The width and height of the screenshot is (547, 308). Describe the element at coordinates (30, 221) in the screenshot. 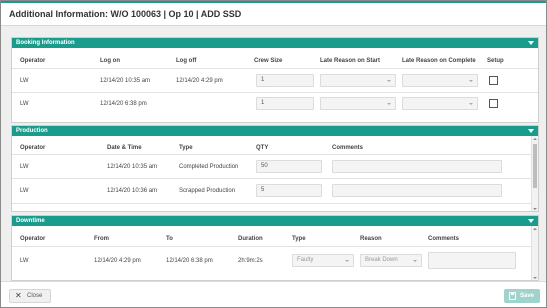

I see `downtime-title: Downtime` at that location.